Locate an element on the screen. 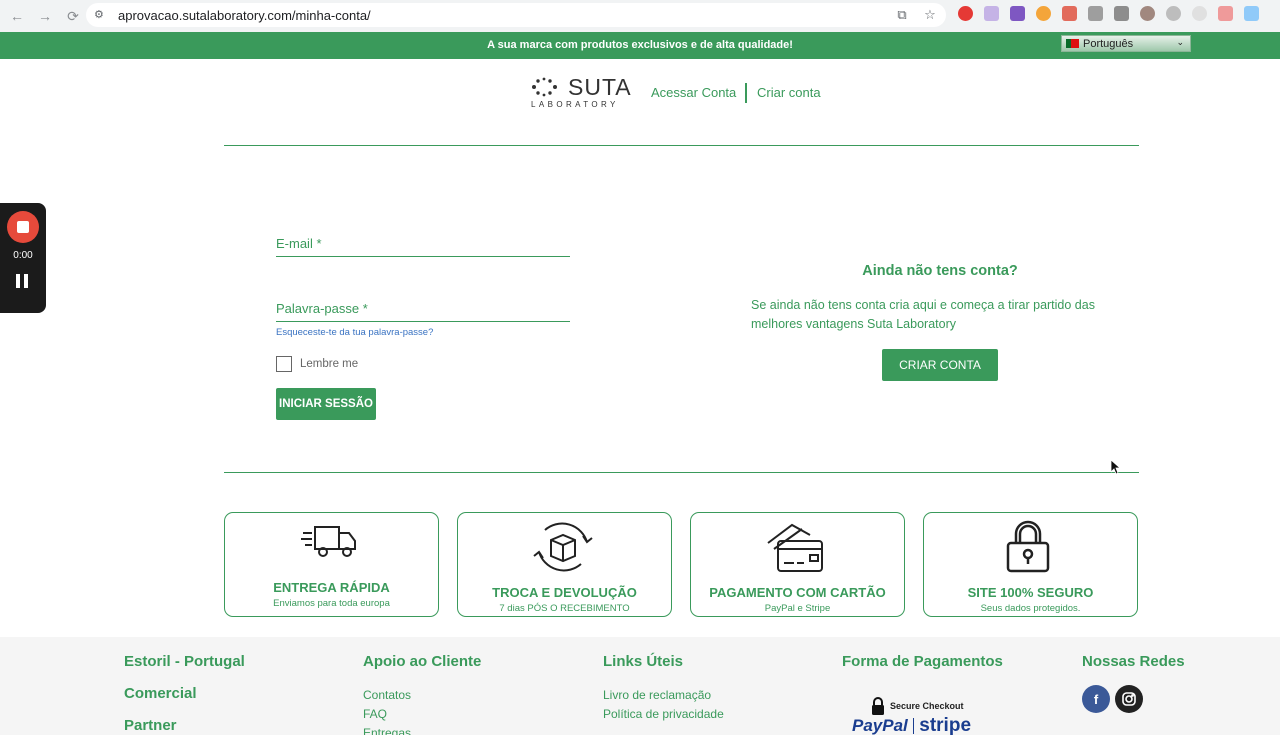 This screenshot has width=1280, height=735. footer-link-deliveries: Entregas is located at coordinates (387, 730).